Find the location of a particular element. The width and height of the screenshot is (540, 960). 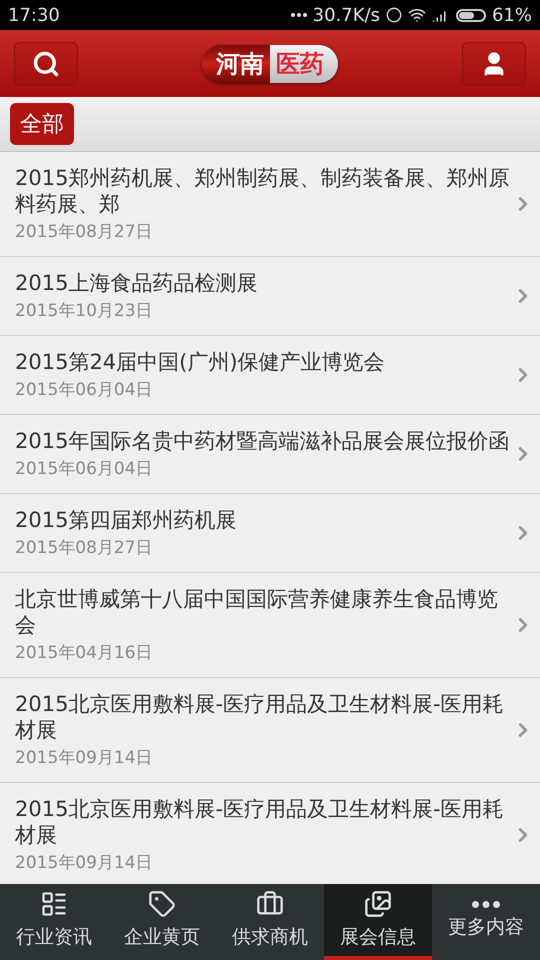

more-icon is located at coordinates (486, 904).